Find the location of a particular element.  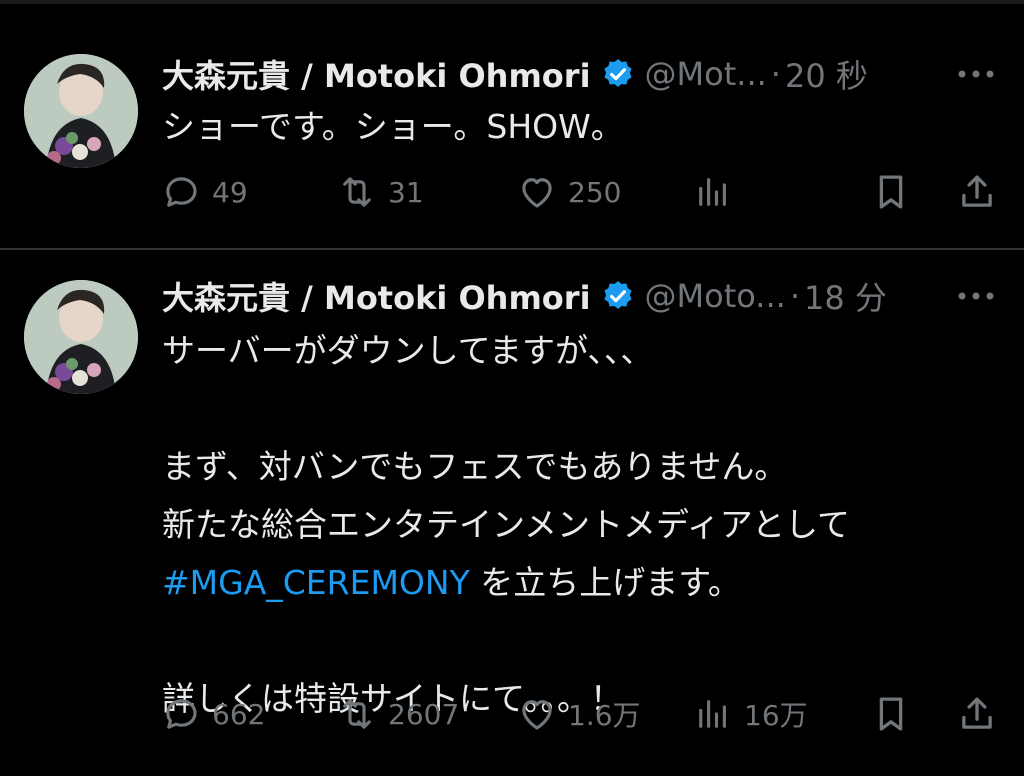

views-count: 16万 is located at coordinates (776, 715).